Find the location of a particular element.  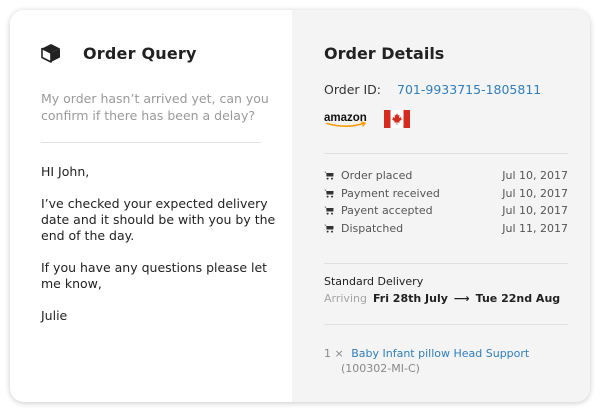

order-id-link: 701-9933715-1805811 is located at coordinates (469, 89).